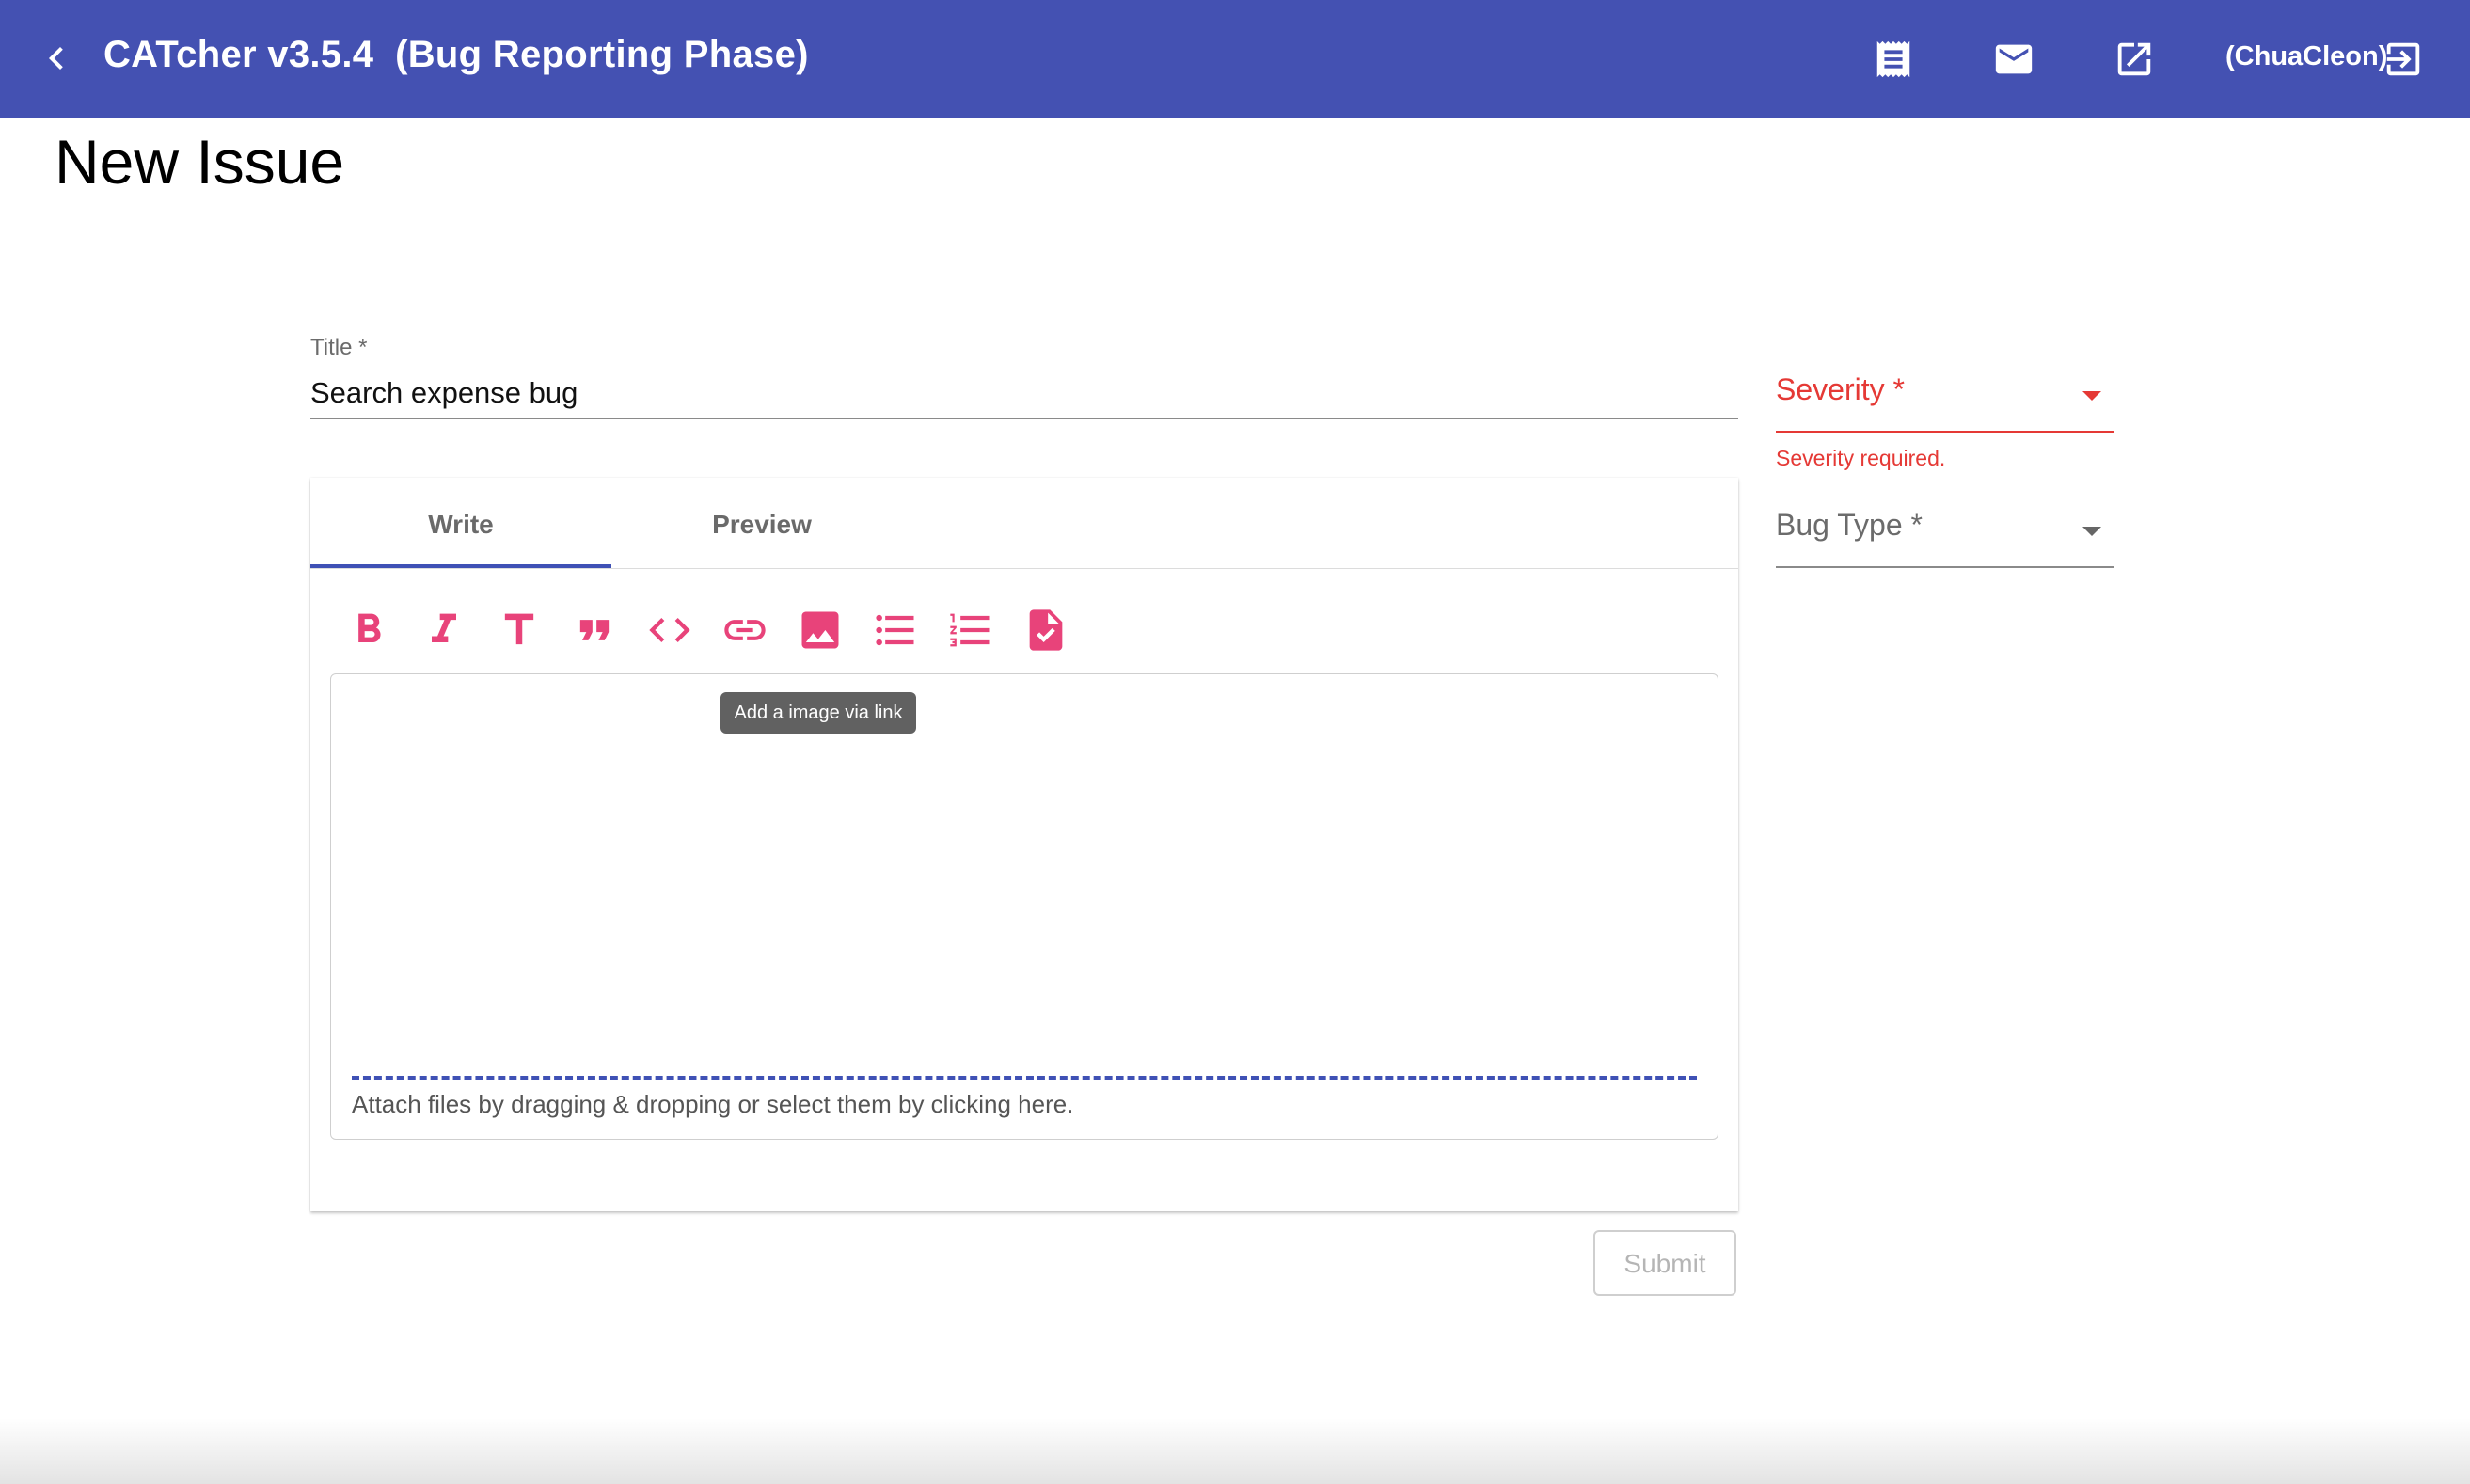 Image resolution: width=2470 pixels, height=1484 pixels. Describe the element at coordinates (761, 523) in the screenshot. I see `tab-preview: Preview` at that location.